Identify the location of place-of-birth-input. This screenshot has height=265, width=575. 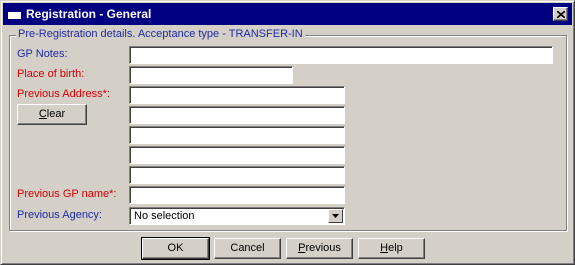
(211, 75).